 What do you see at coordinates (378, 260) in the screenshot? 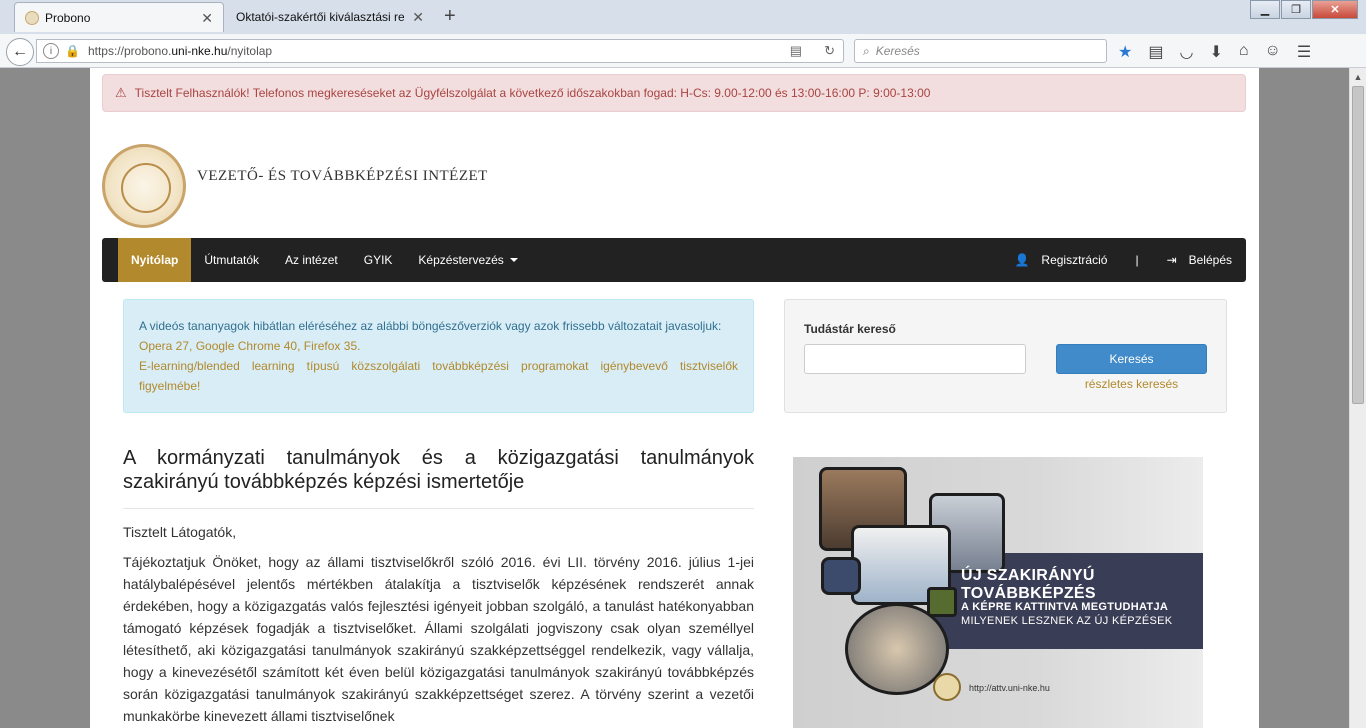
I see `nav-item-gyik: GYIK` at bounding box center [378, 260].